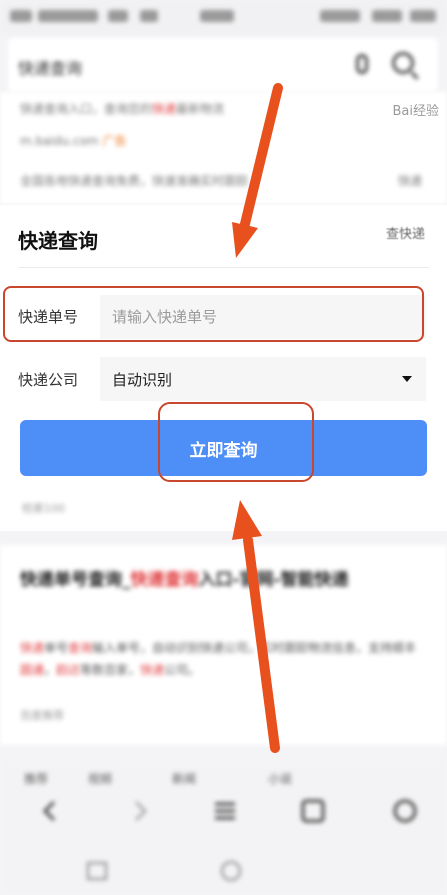 Image resolution: width=447 pixels, height=895 pixels. What do you see at coordinates (223, 65) in the screenshot?
I see `search-bar: 快递查询` at bounding box center [223, 65].